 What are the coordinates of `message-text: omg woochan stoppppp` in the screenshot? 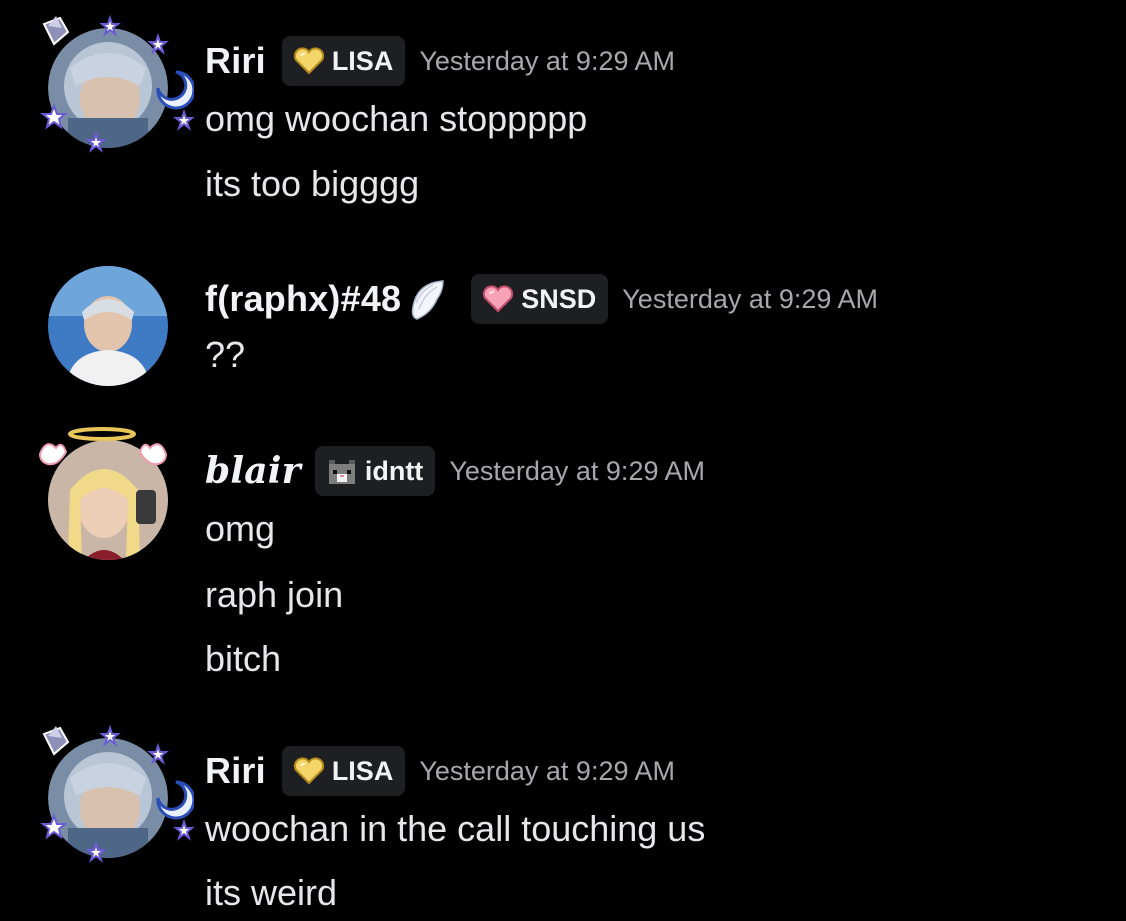 It's located at (396, 118).